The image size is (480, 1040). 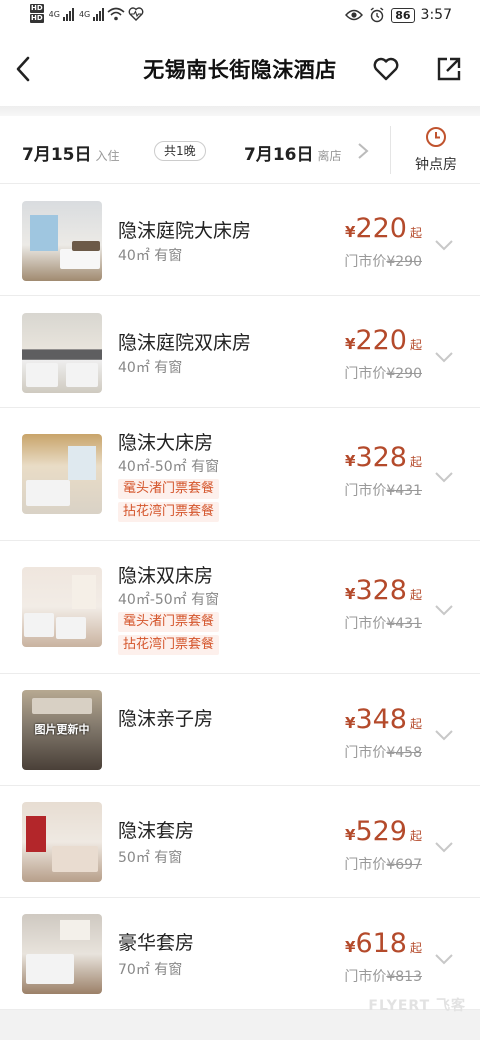 I want to click on clock-icon, so click(x=436, y=137).